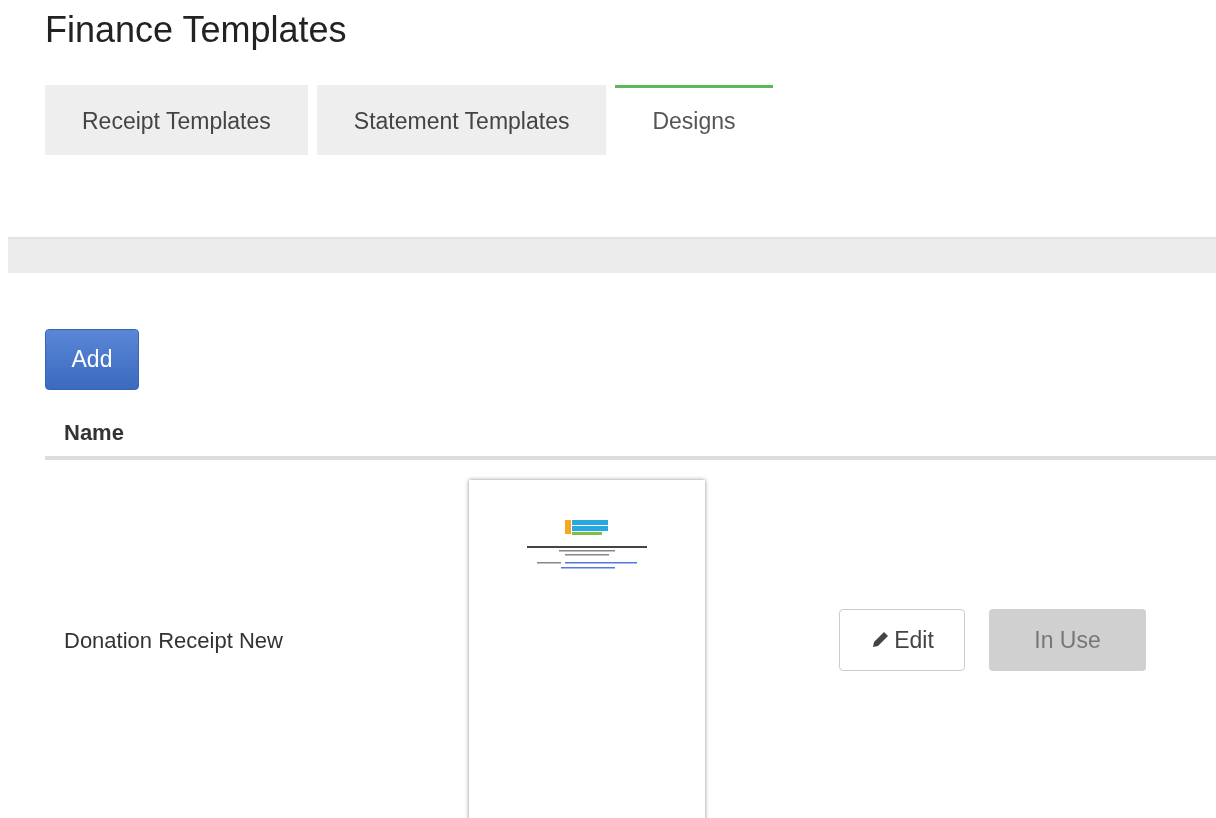  I want to click on edit-button: Edit, so click(902, 640).